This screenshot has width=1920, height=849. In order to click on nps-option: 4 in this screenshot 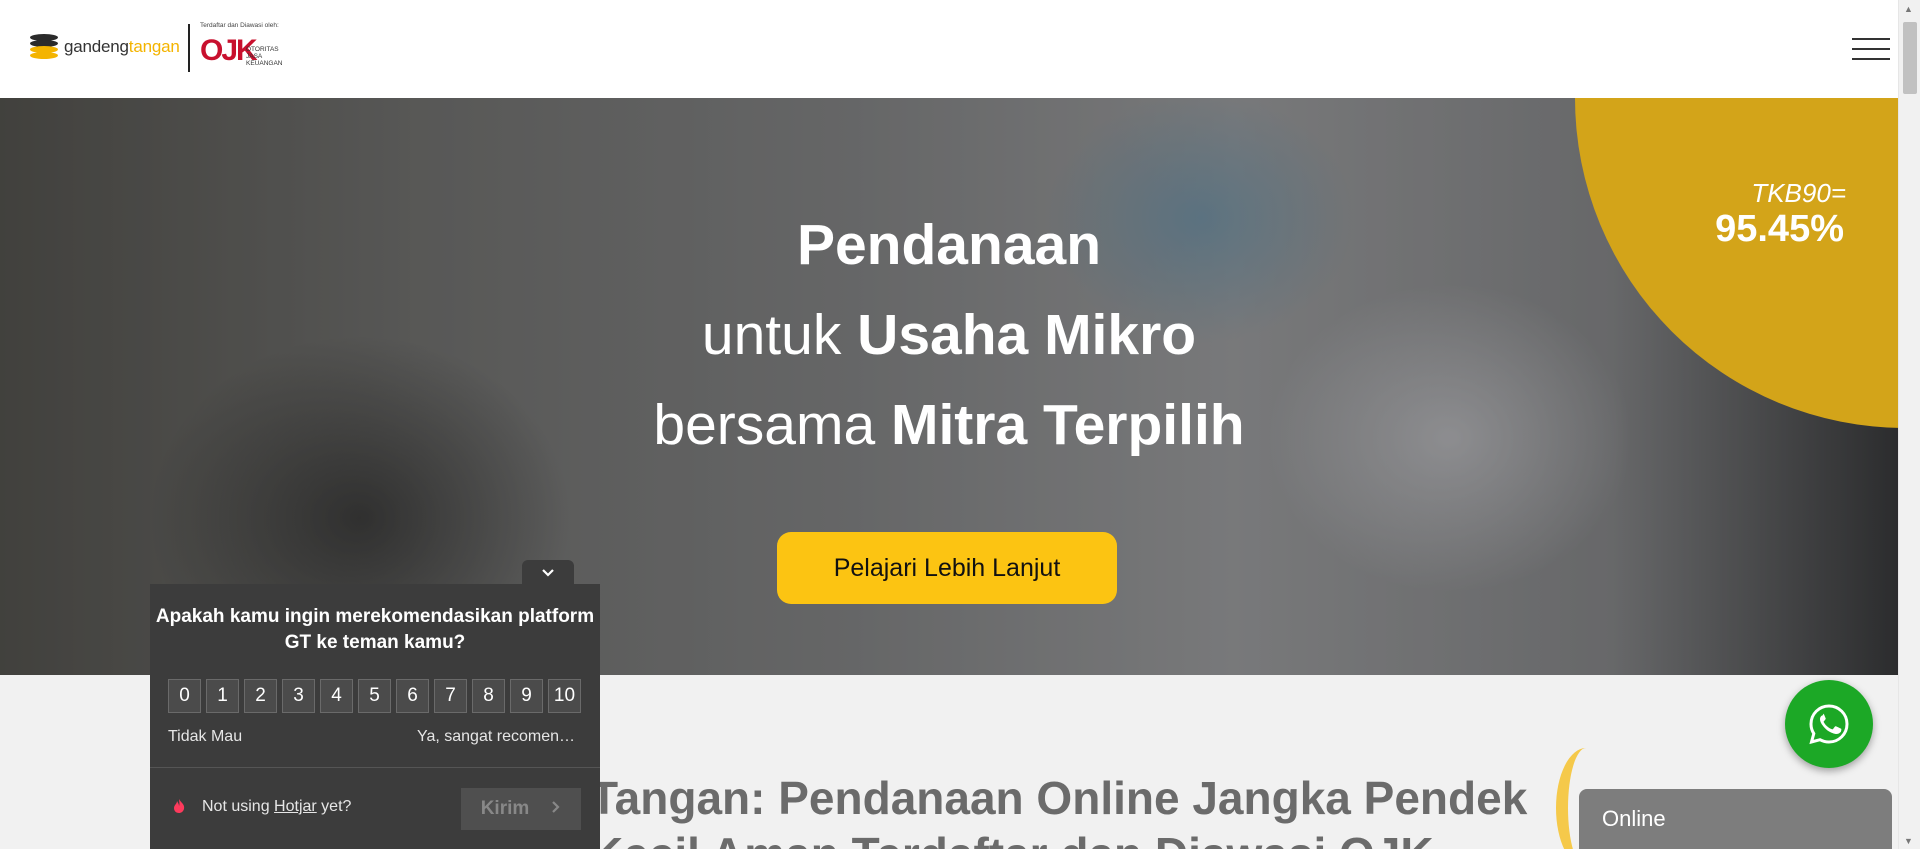, I will do `click(336, 696)`.